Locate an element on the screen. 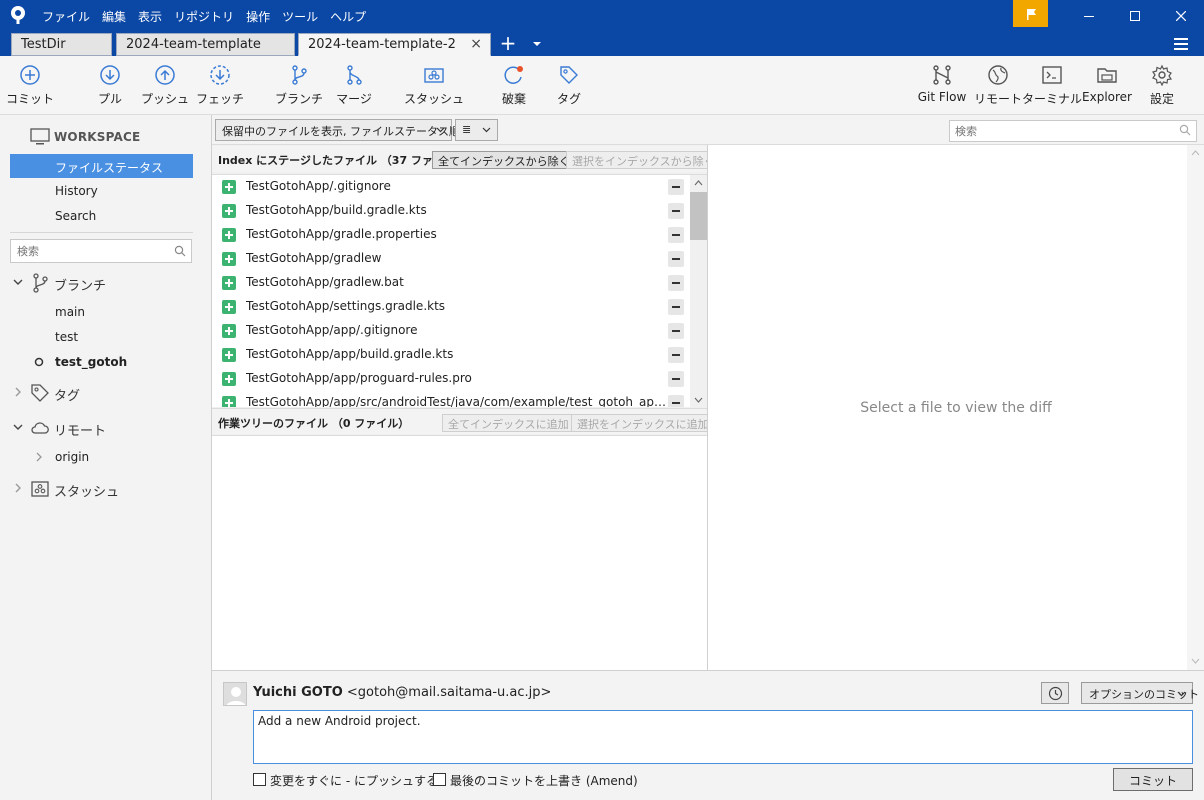  branch-test-gotoh: test_gotoh is located at coordinates (91, 362).